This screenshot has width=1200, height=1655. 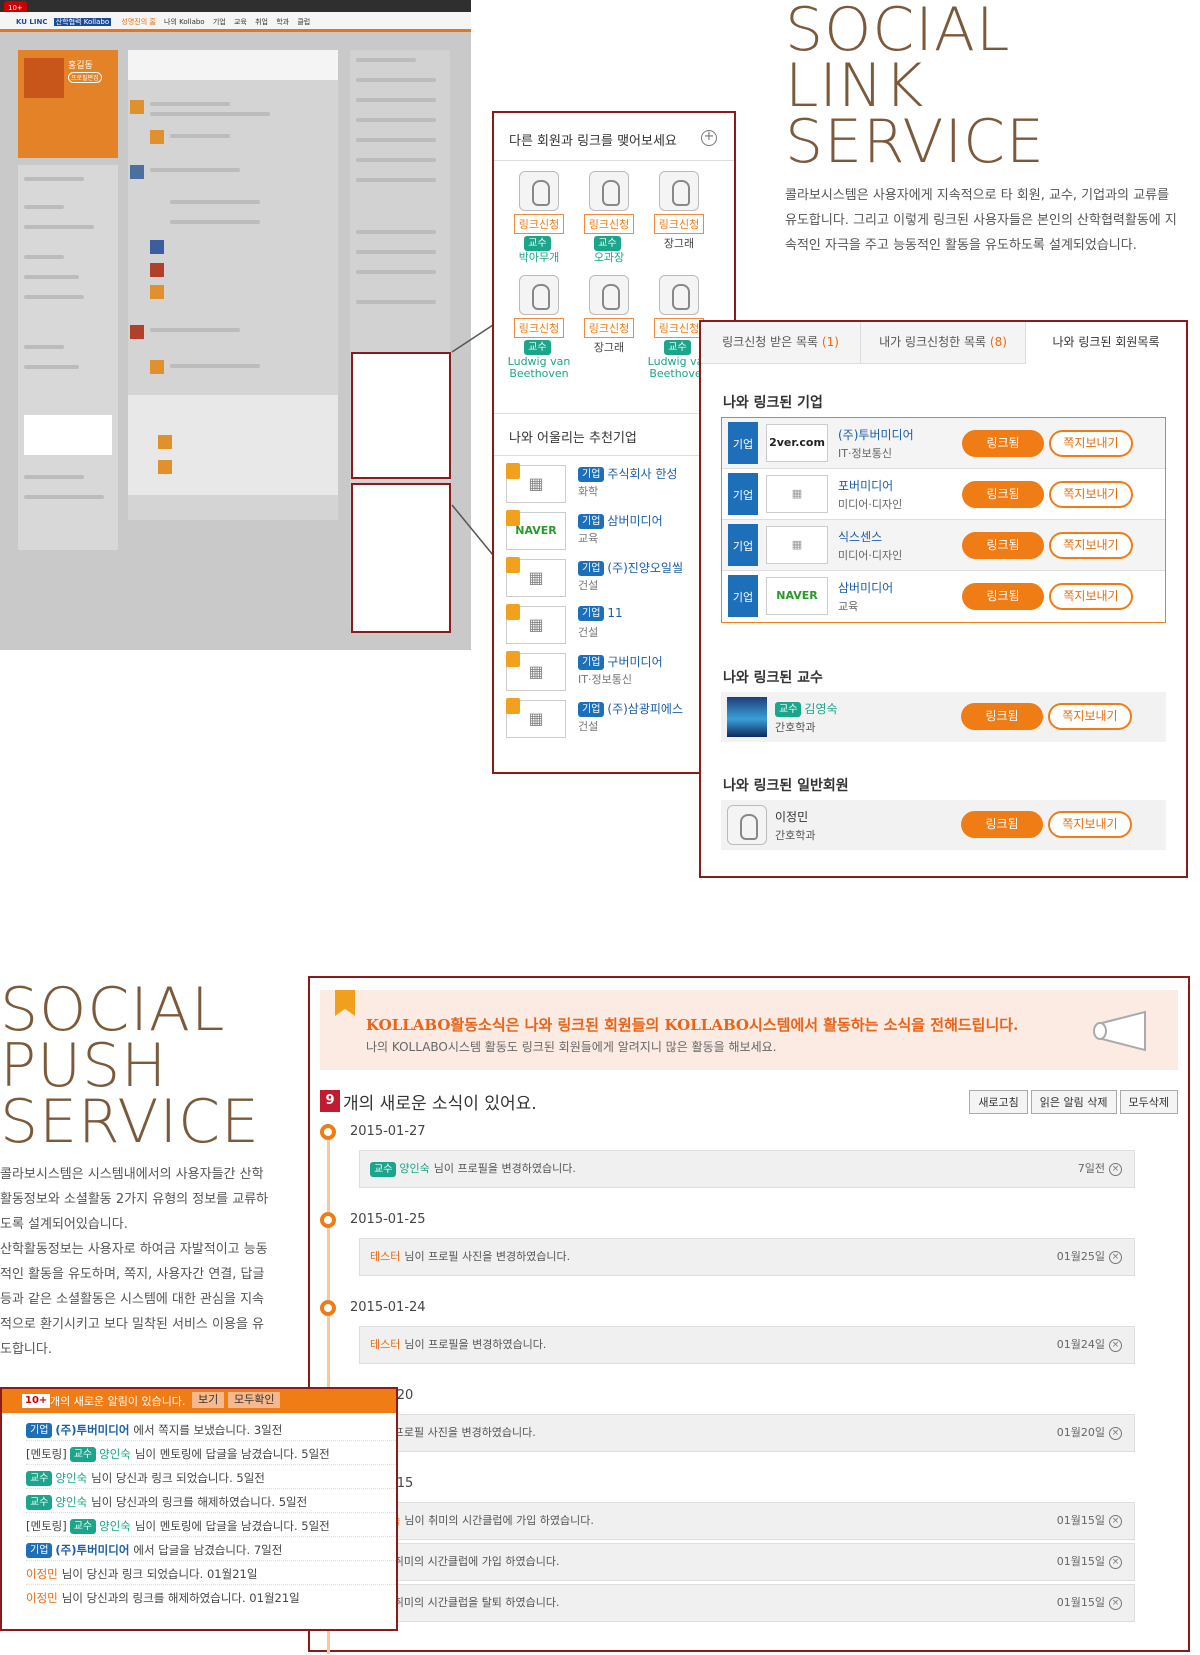 I want to click on activity-time-wrap: 01월15일 ×, so click(x=1089, y=1562).